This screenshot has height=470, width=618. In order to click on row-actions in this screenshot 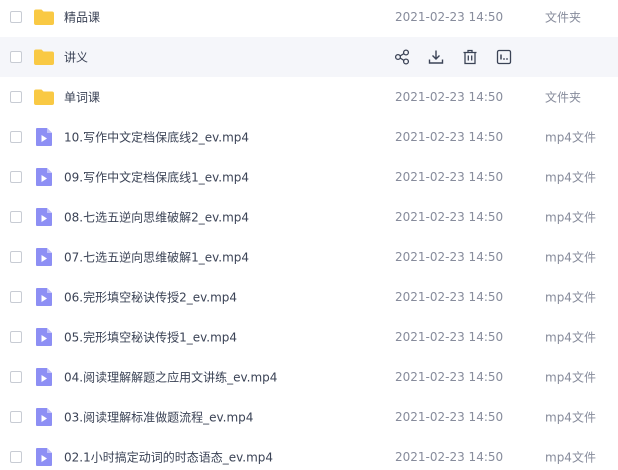, I will do `click(460, 57)`.